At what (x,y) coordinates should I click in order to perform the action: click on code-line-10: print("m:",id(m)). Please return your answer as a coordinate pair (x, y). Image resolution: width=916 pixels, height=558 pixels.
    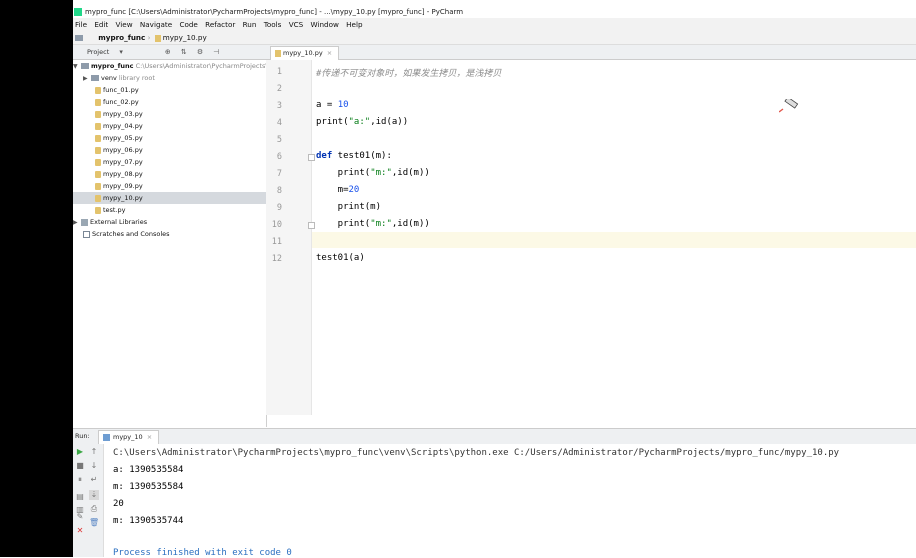
    Looking at the image, I should click on (373, 224).